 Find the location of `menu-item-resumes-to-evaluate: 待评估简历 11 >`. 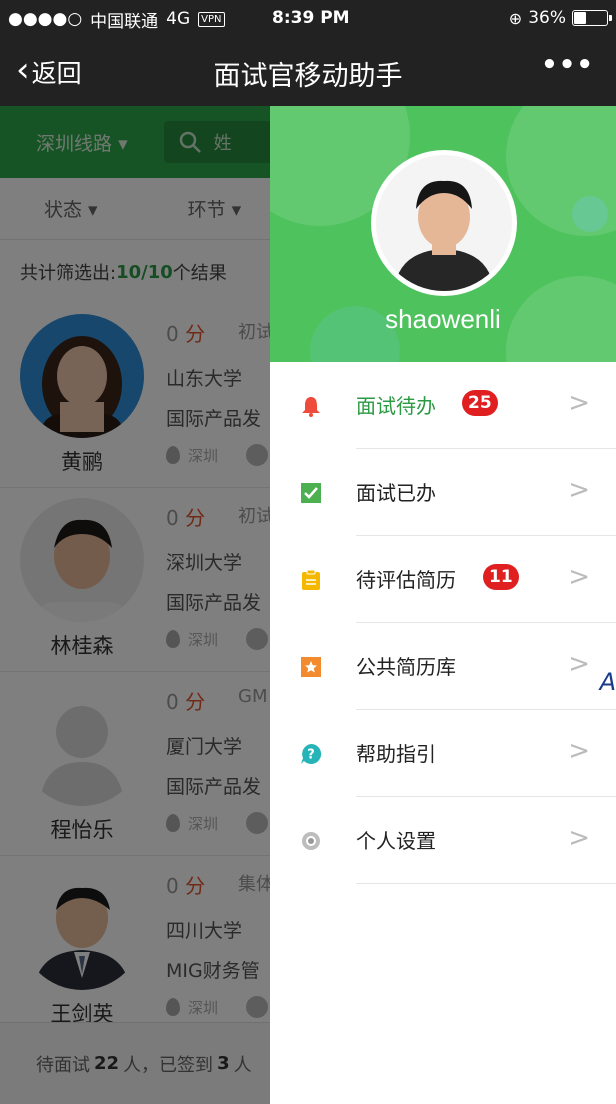

menu-item-resumes-to-evaluate: 待评估简历 11 > is located at coordinates (443, 579).